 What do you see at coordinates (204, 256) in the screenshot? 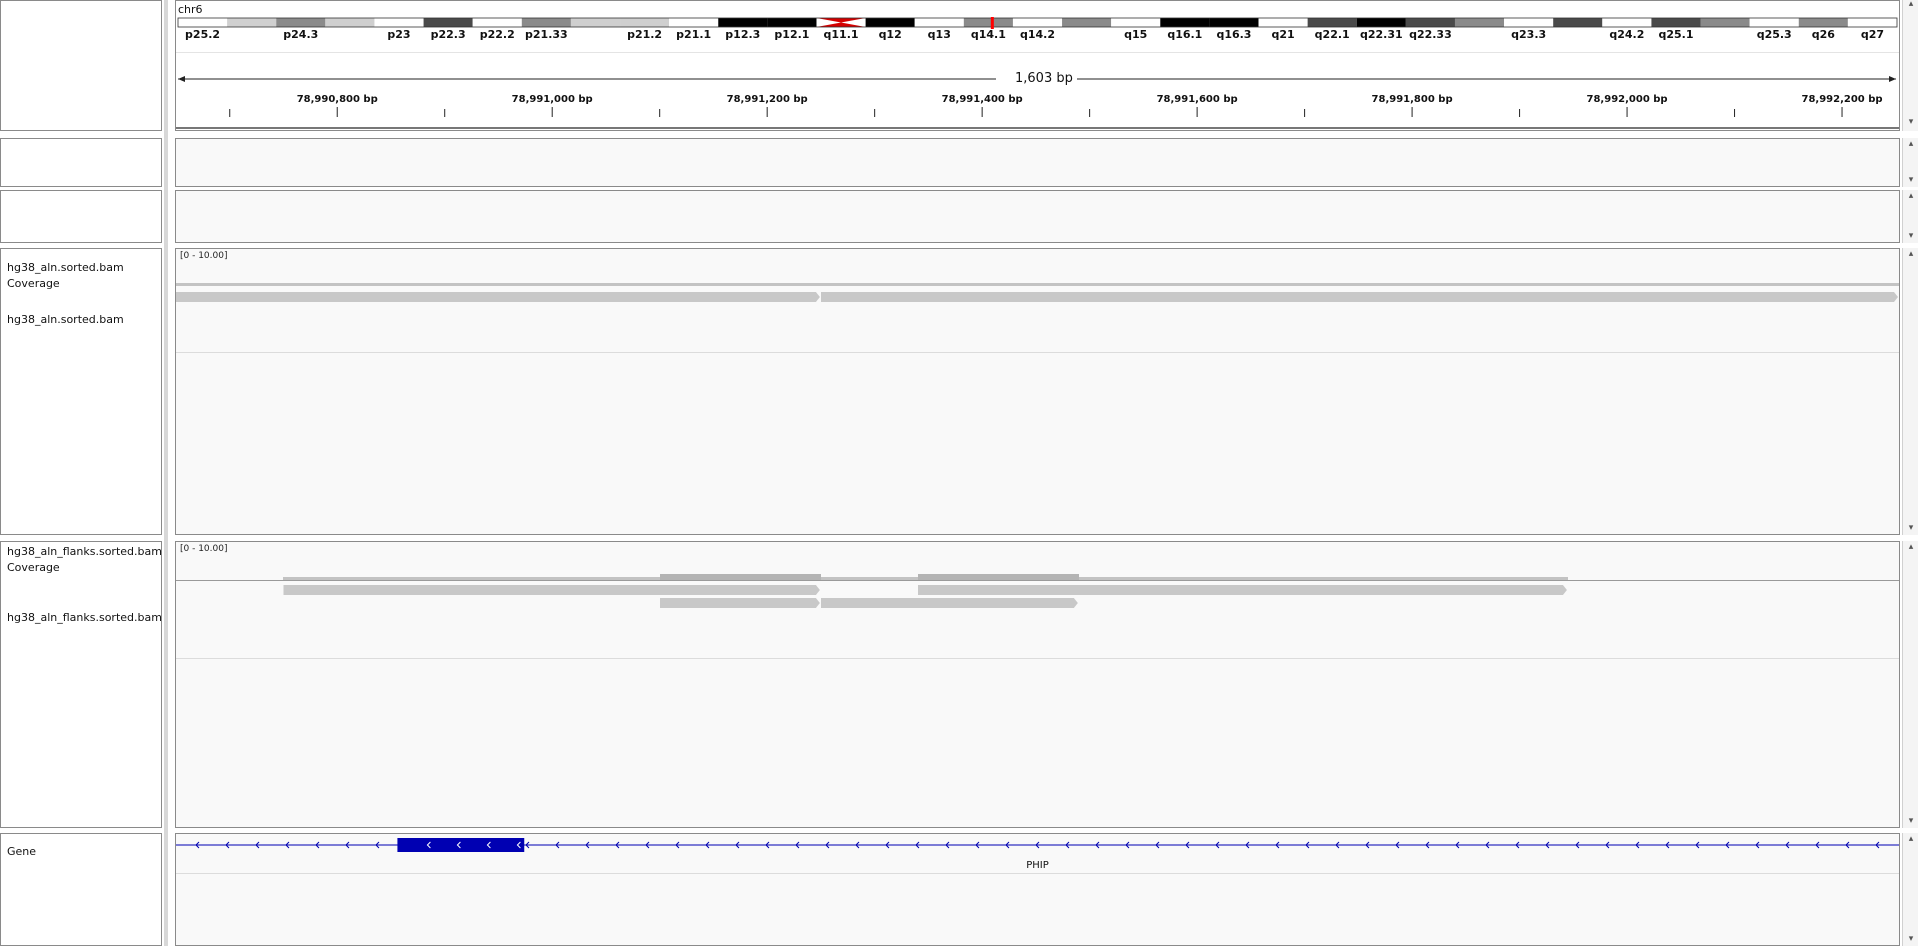
I see `aln-coverage-range: [0 - 10.00]` at bounding box center [204, 256].